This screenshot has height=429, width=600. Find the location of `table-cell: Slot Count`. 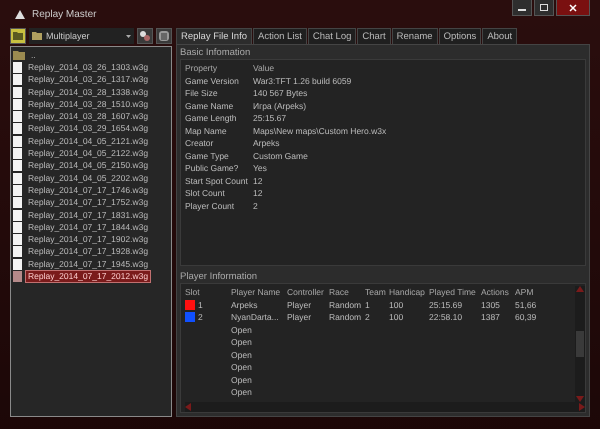

table-cell: Slot Count is located at coordinates (205, 193).